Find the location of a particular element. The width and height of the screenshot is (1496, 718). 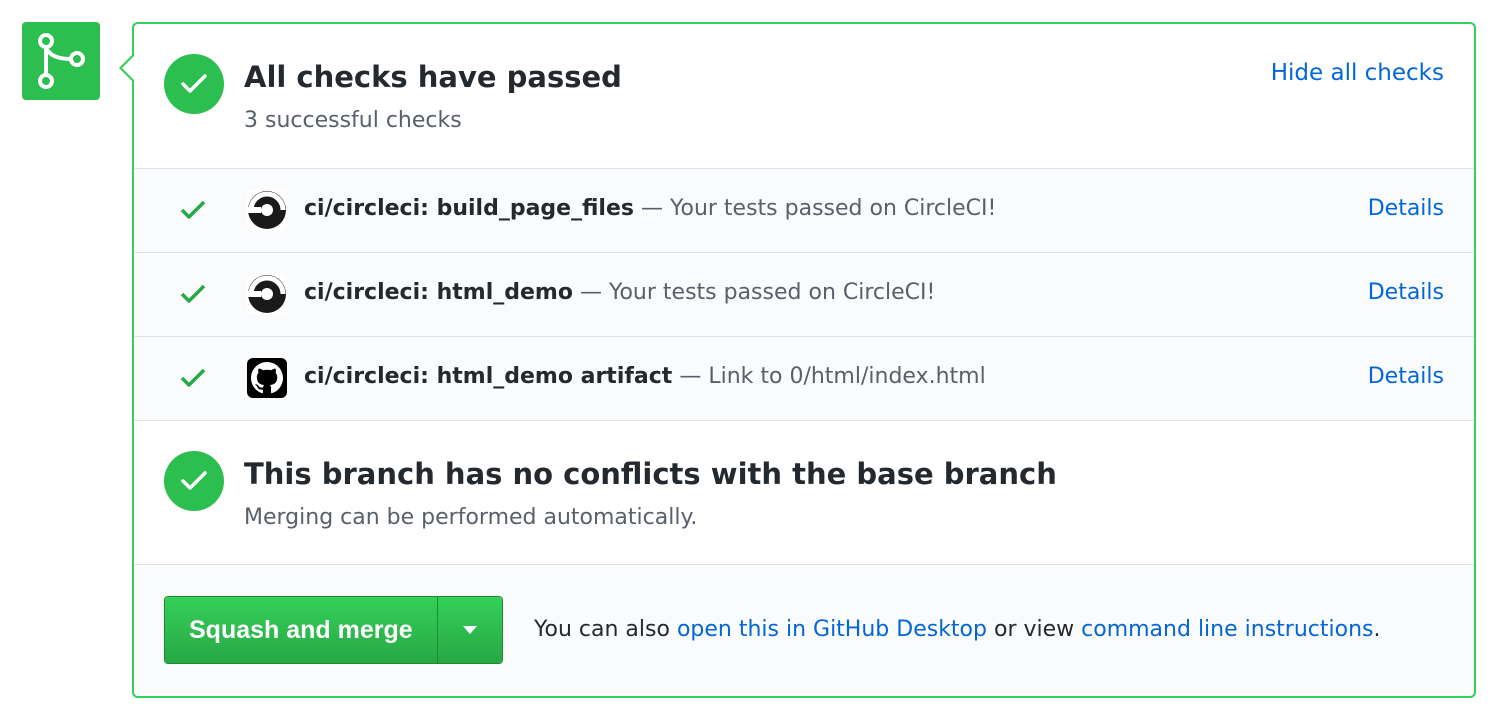

branch-status-subtitle: Merging can be performed automatically. is located at coordinates (471, 517).